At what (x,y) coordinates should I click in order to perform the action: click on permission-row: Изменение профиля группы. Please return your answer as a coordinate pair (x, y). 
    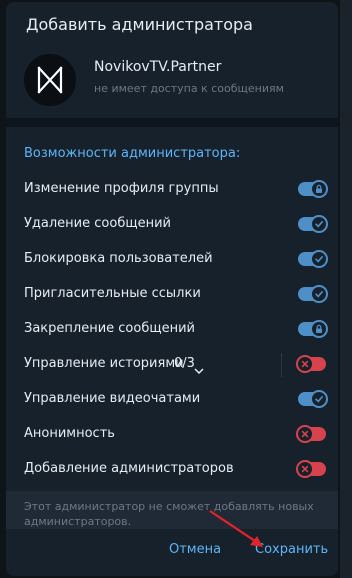
    Looking at the image, I should click on (172, 189).